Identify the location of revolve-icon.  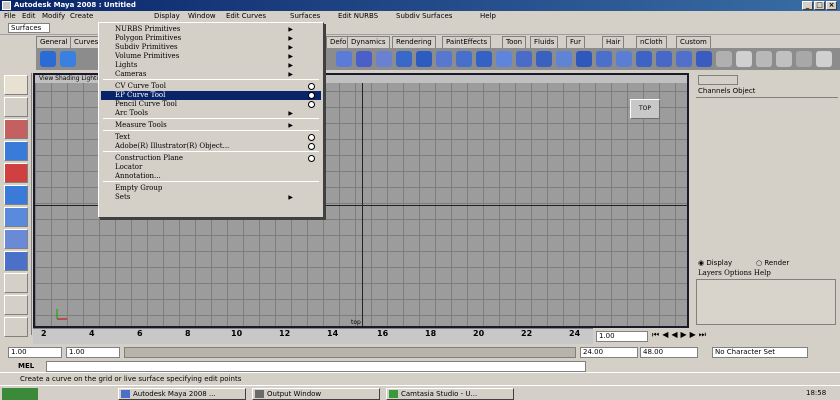
(384, 59).